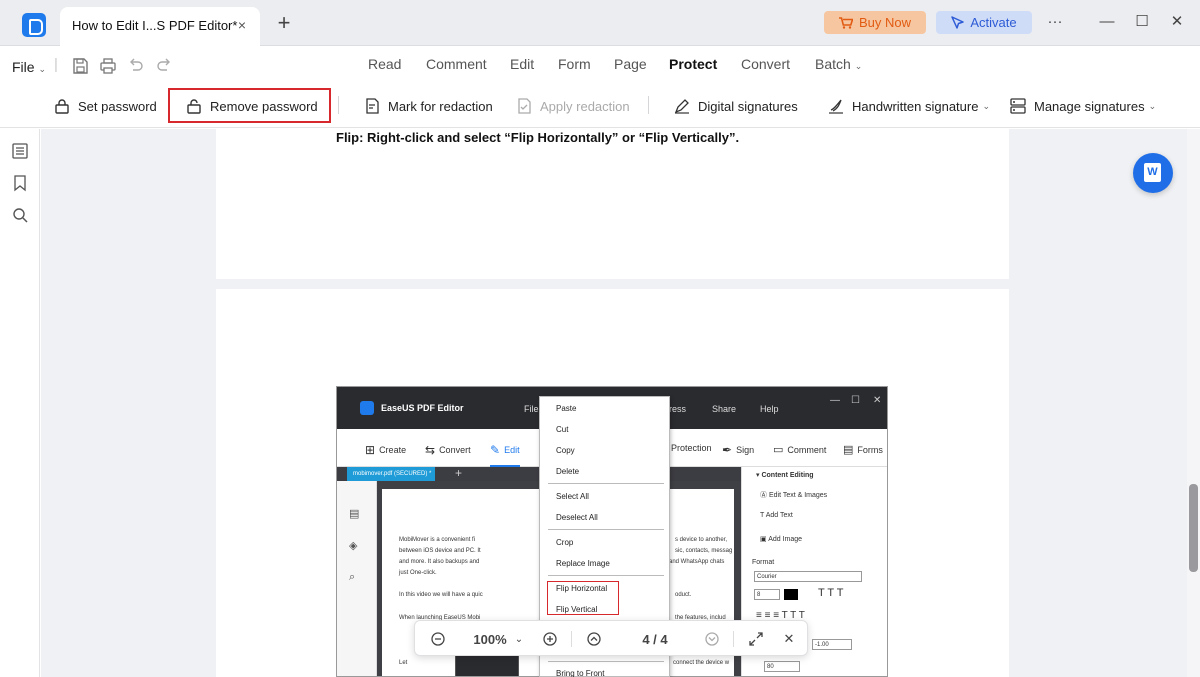  Describe the element at coordinates (787, 475) in the screenshot. I see `embedded-content-editing-label: Content Editing` at that location.